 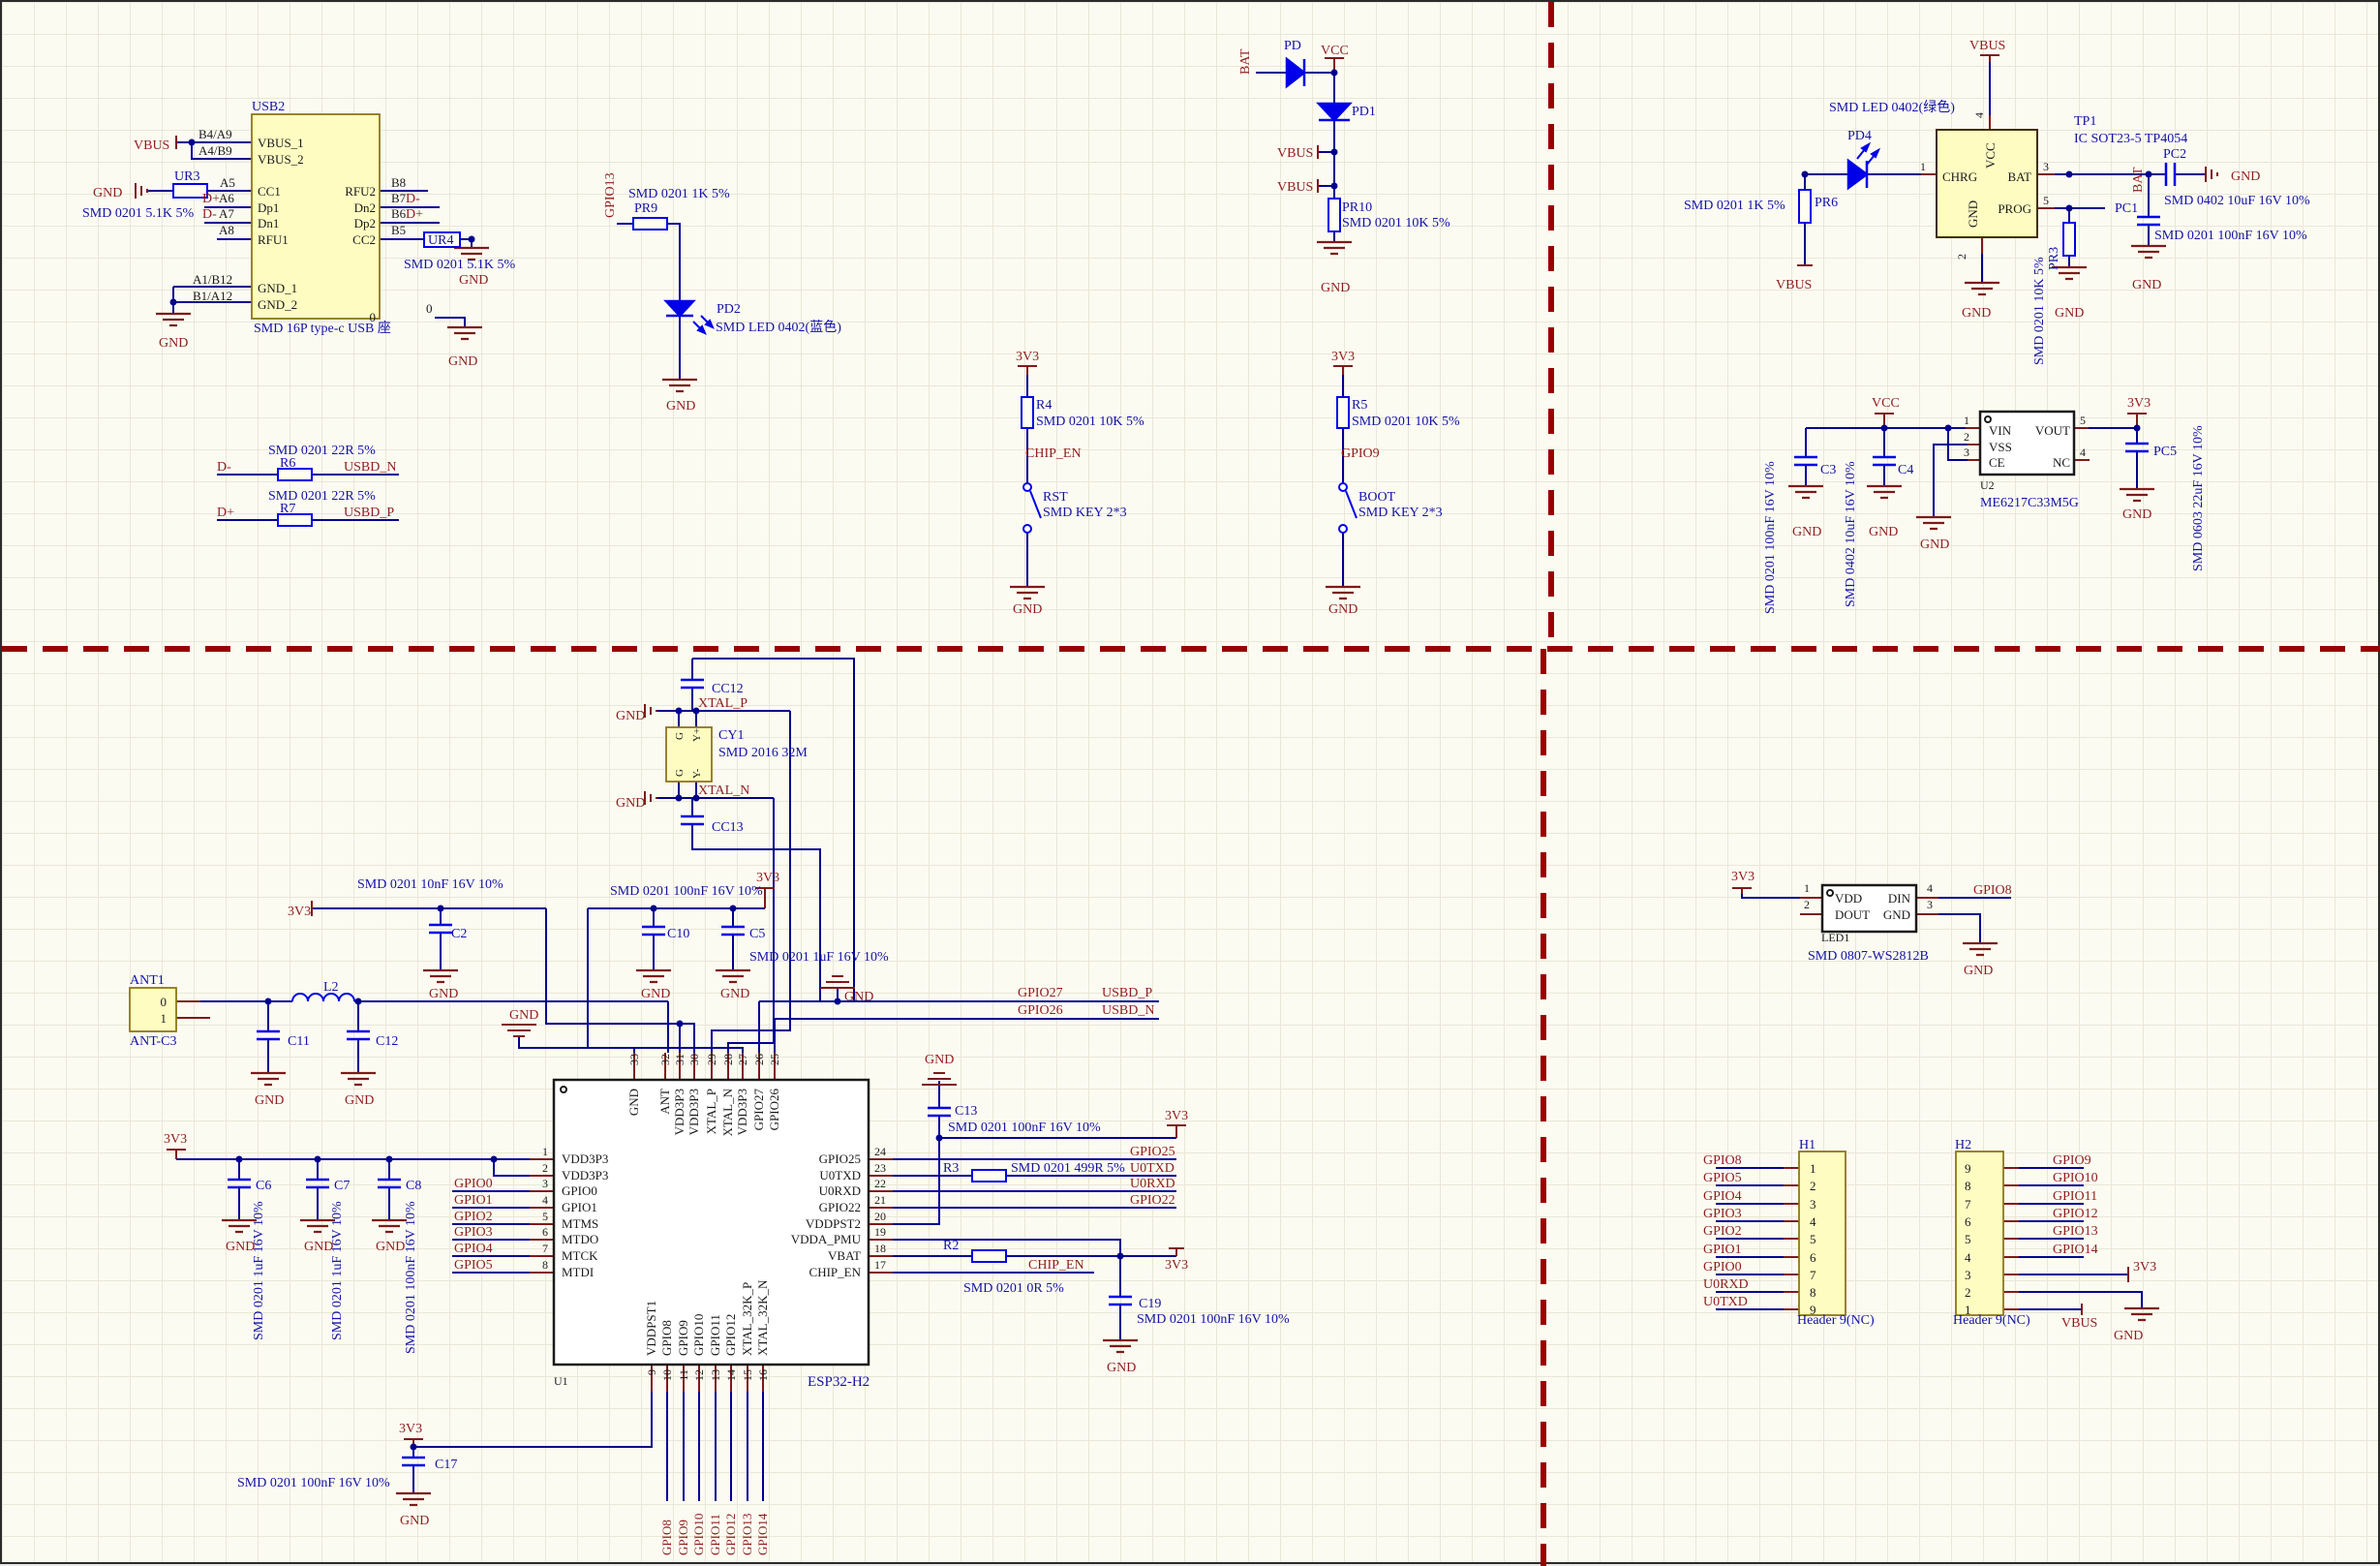 What do you see at coordinates (1973, 214) in the screenshot?
I see `pin-name: GND` at bounding box center [1973, 214].